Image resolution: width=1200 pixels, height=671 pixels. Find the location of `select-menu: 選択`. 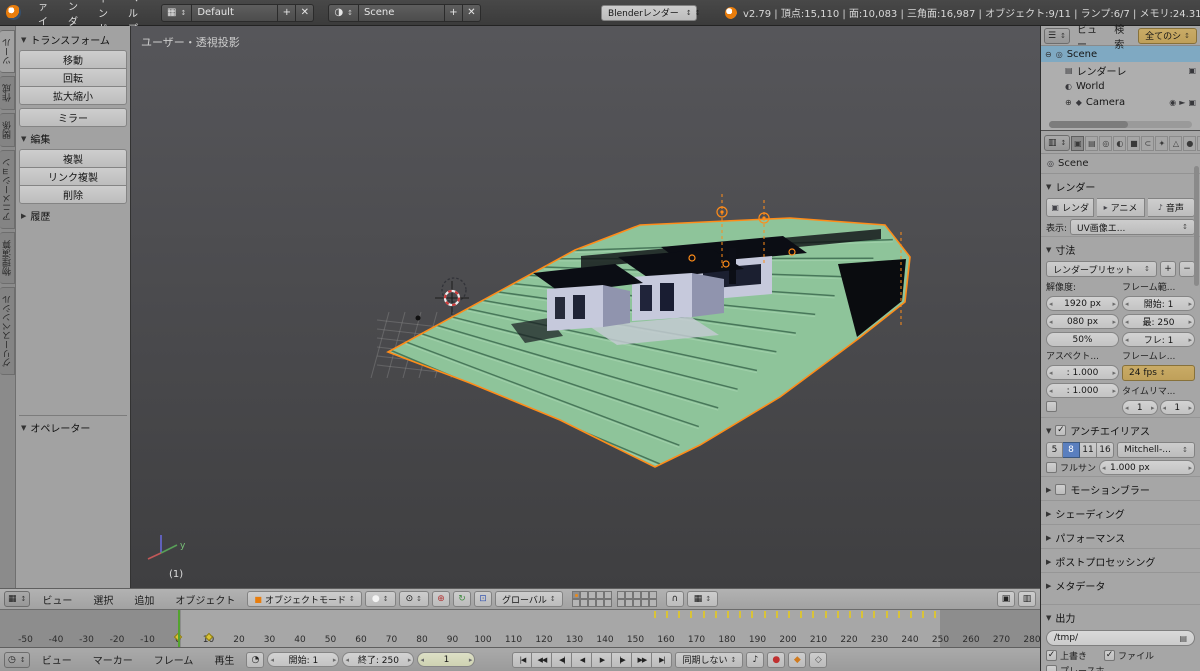

select-menu: 選択 is located at coordinates (103, 599).